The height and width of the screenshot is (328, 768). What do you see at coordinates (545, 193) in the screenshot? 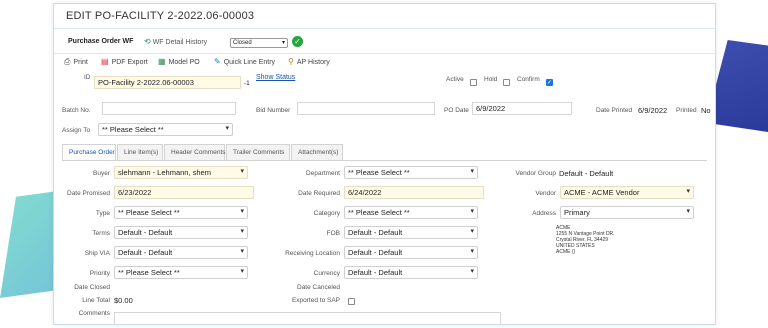
I see `vendor-label: Vendor` at bounding box center [545, 193].